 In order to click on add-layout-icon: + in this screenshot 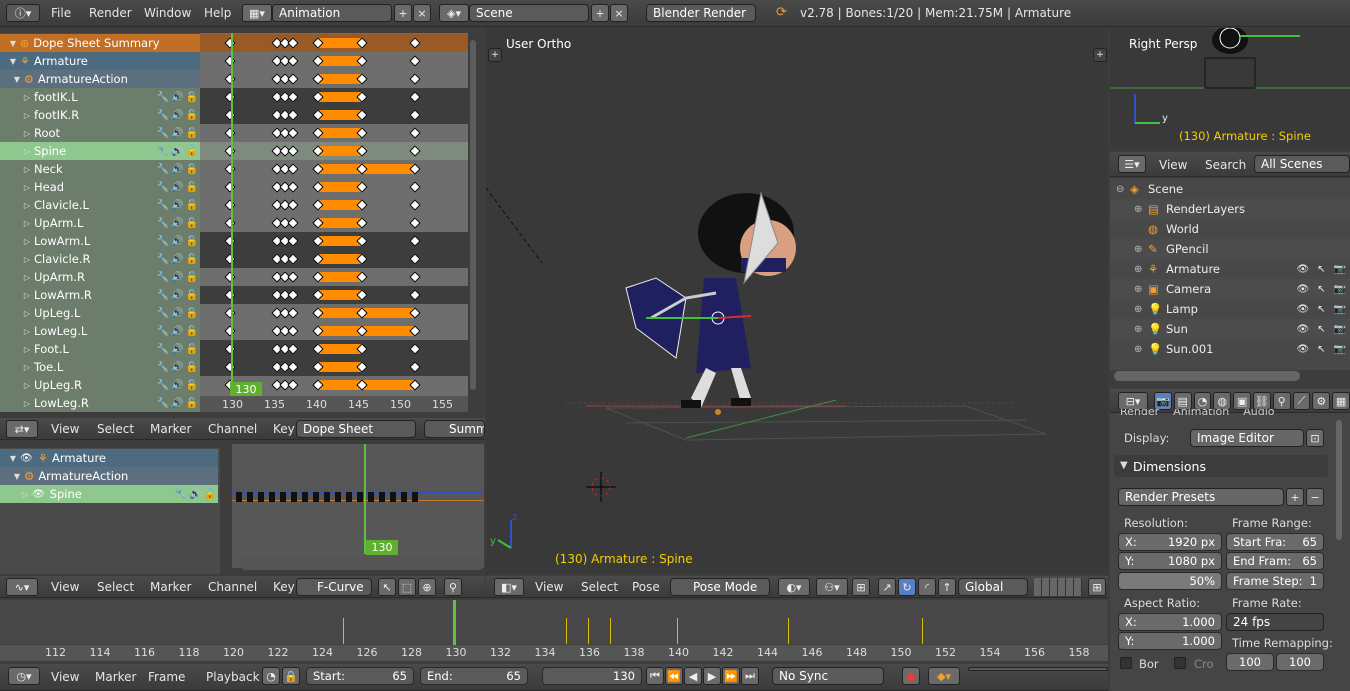, I will do `click(403, 13)`.